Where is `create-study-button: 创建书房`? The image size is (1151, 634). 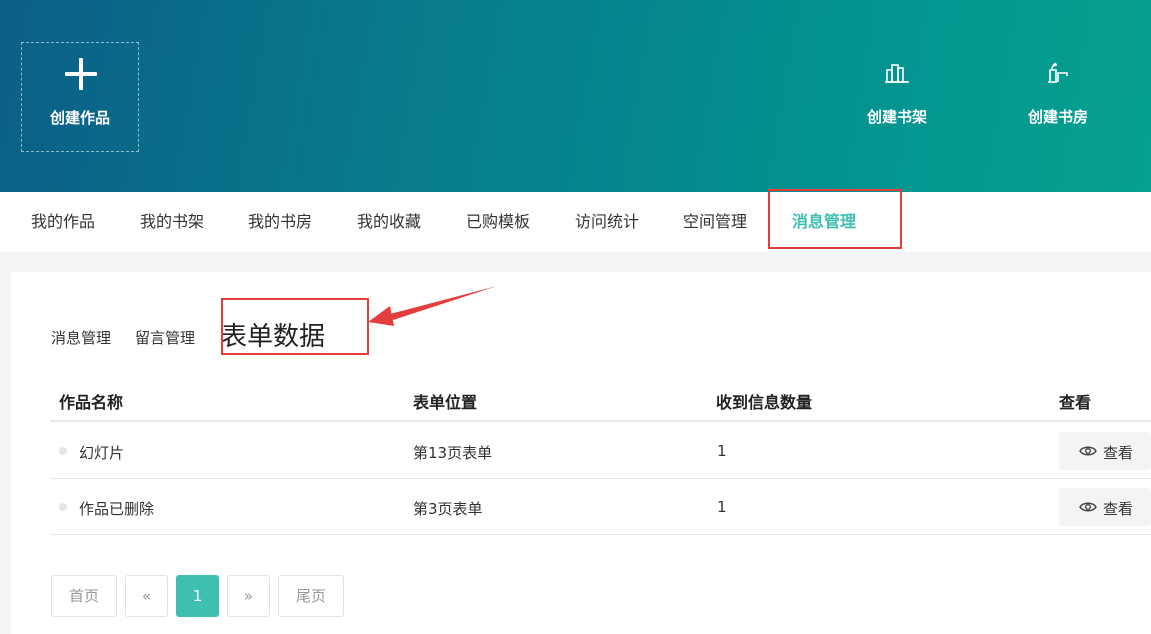 create-study-button: 创建书房 is located at coordinates (1058, 93).